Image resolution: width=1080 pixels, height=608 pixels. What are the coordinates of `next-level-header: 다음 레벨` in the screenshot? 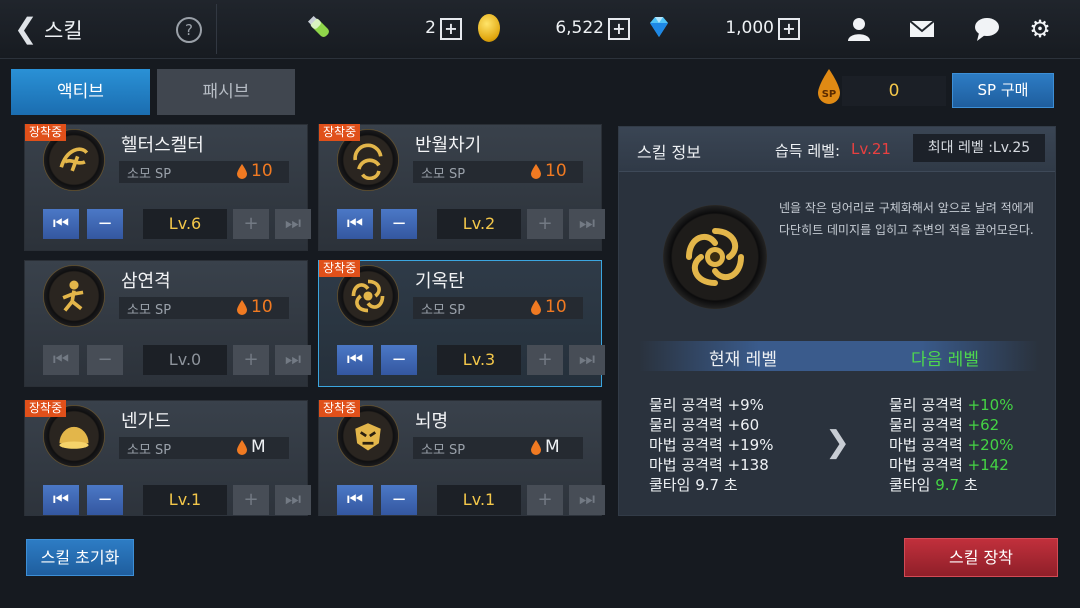 It's located at (945, 360).